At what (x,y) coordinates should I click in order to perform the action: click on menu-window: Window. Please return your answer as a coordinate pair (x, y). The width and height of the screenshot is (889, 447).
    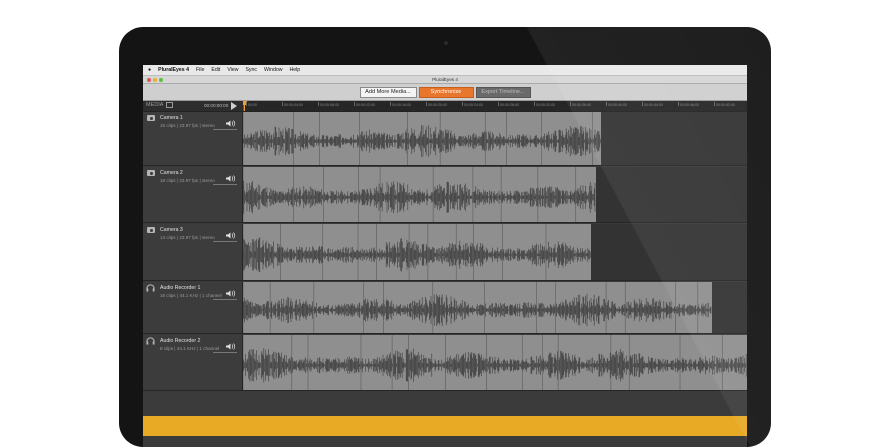
    Looking at the image, I should click on (273, 70).